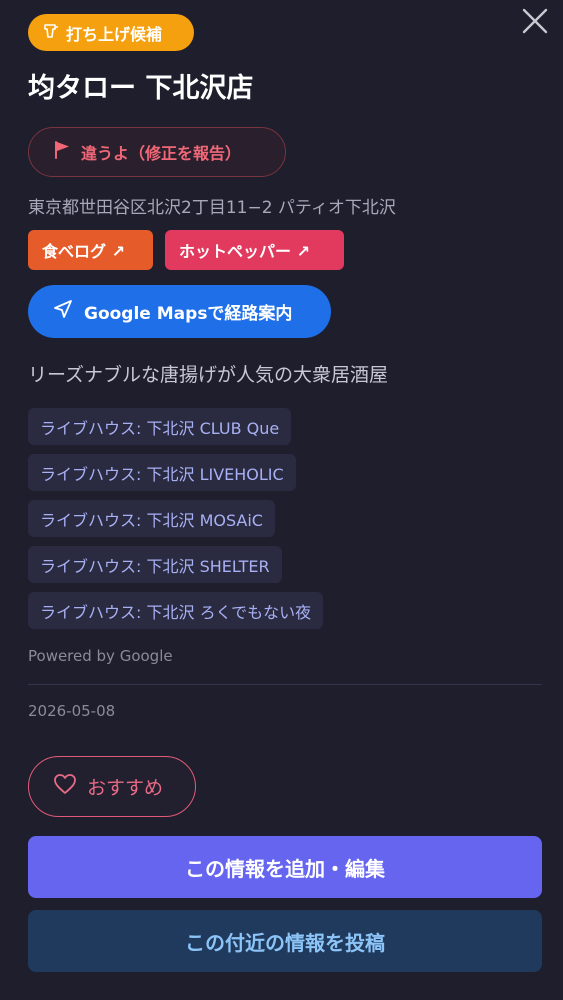 This screenshot has height=1000, width=563. Describe the element at coordinates (285, 684) in the screenshot. I see `divider` at that location.